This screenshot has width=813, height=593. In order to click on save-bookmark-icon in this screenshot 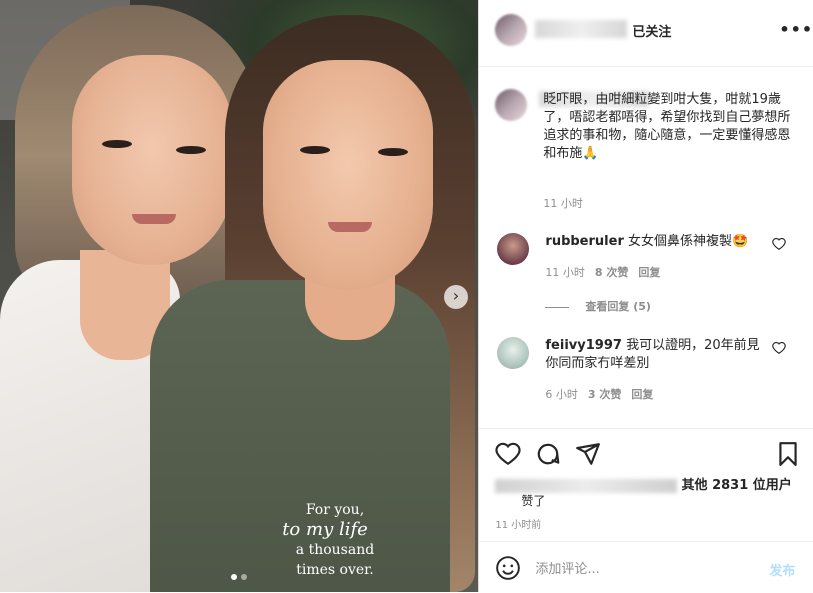, I will do `click(788, 454)`.